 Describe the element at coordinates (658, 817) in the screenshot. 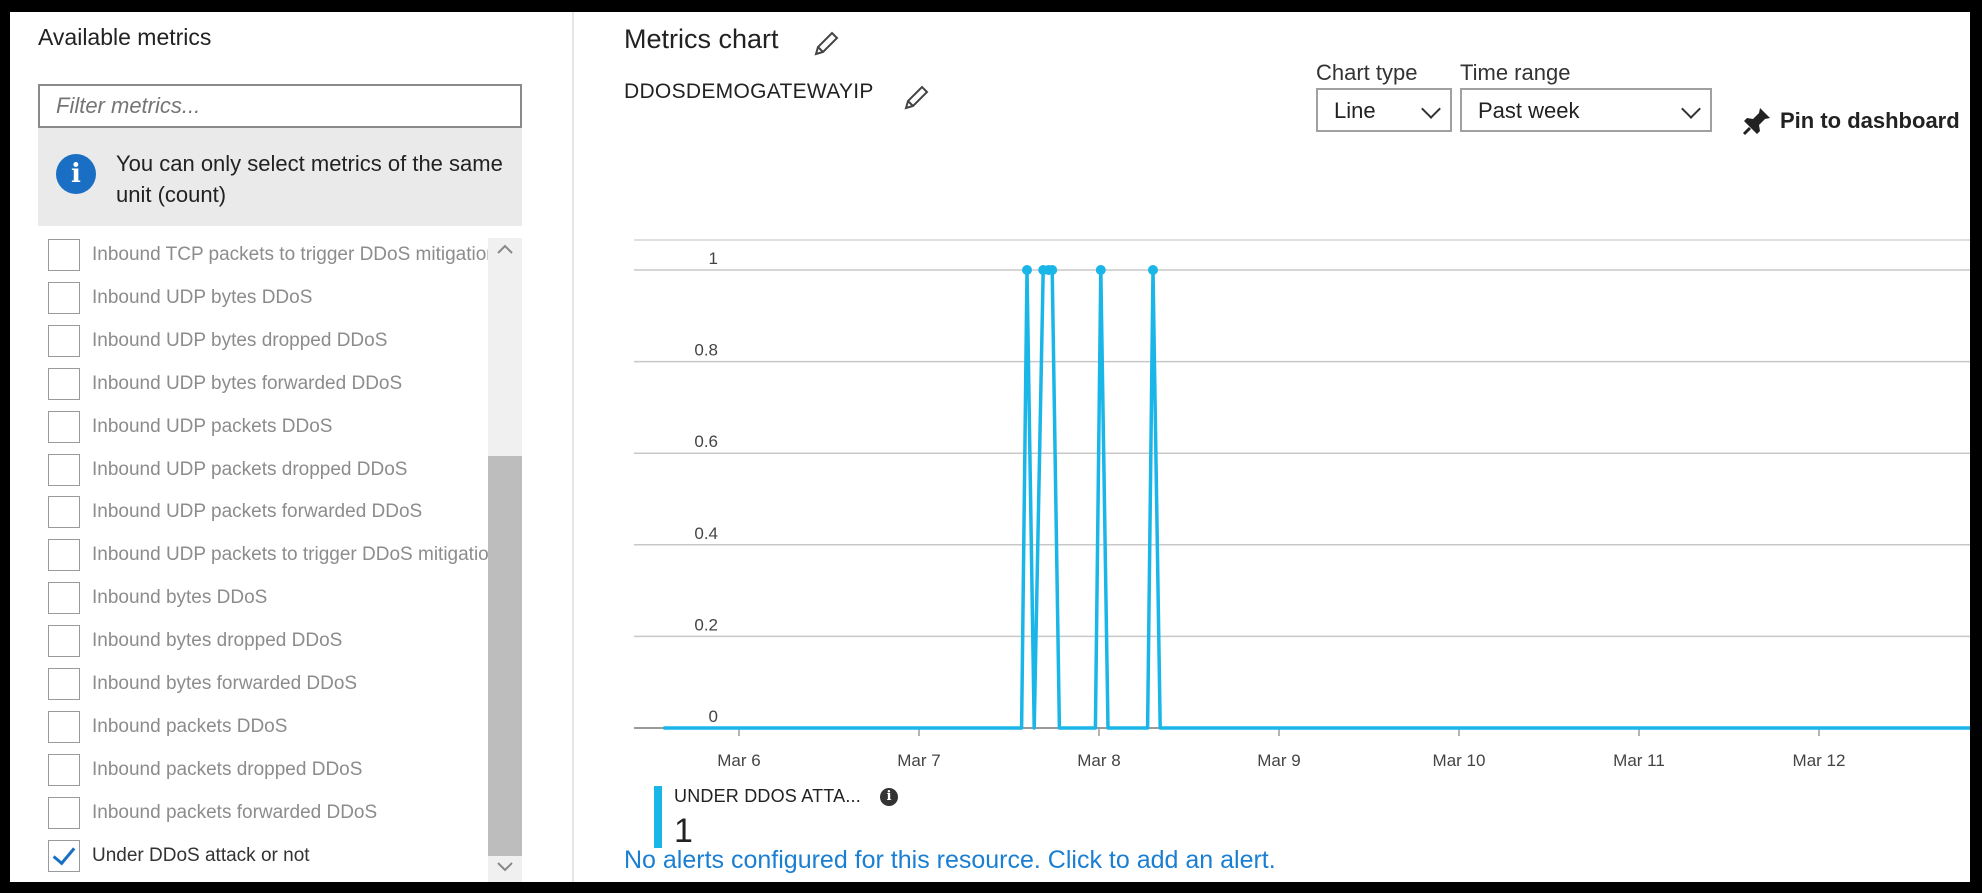

I see `legend-color-bar` at that location.